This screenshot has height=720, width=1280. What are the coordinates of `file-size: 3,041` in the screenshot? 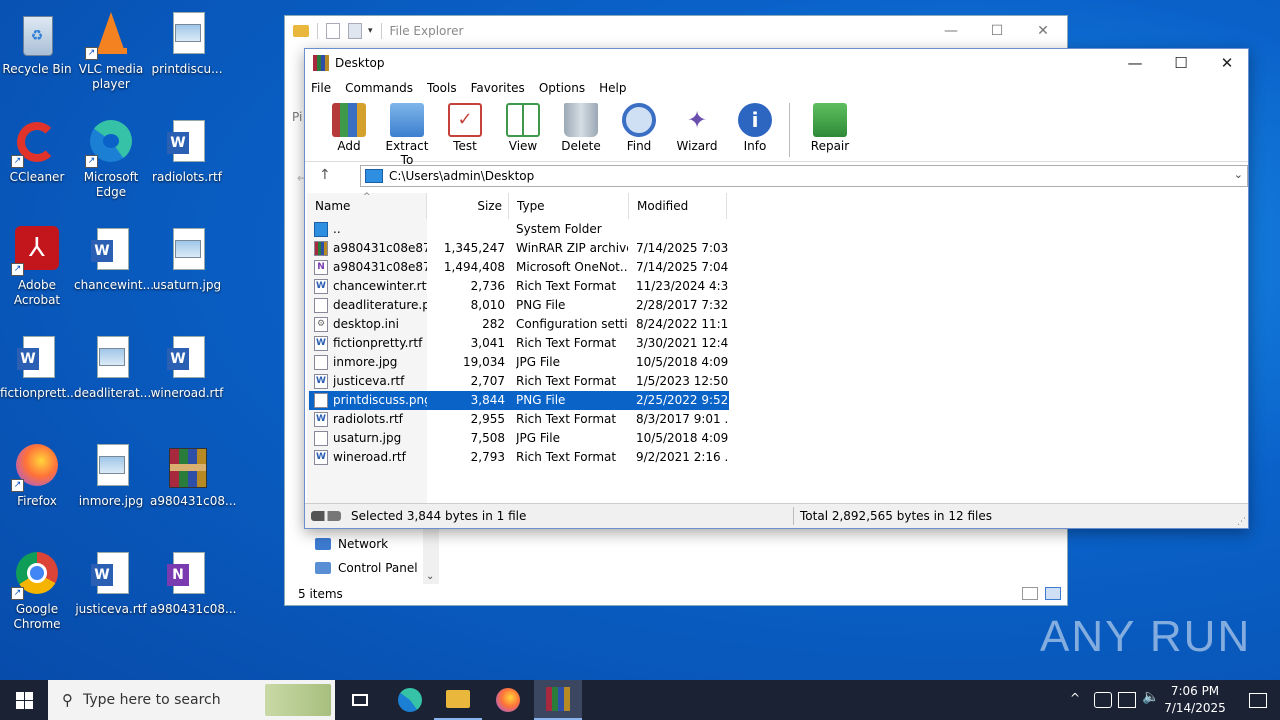 It's located at (487, 343).